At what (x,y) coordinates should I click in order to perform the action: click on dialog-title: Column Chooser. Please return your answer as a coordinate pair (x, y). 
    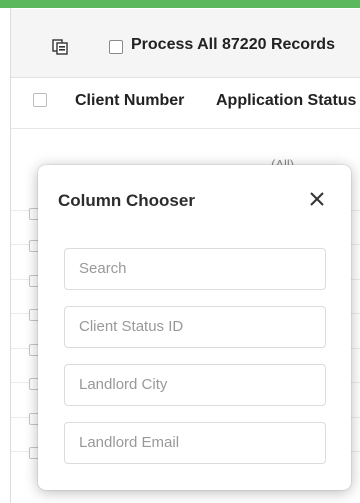
    Looking at the image, I should click on (126, 200).